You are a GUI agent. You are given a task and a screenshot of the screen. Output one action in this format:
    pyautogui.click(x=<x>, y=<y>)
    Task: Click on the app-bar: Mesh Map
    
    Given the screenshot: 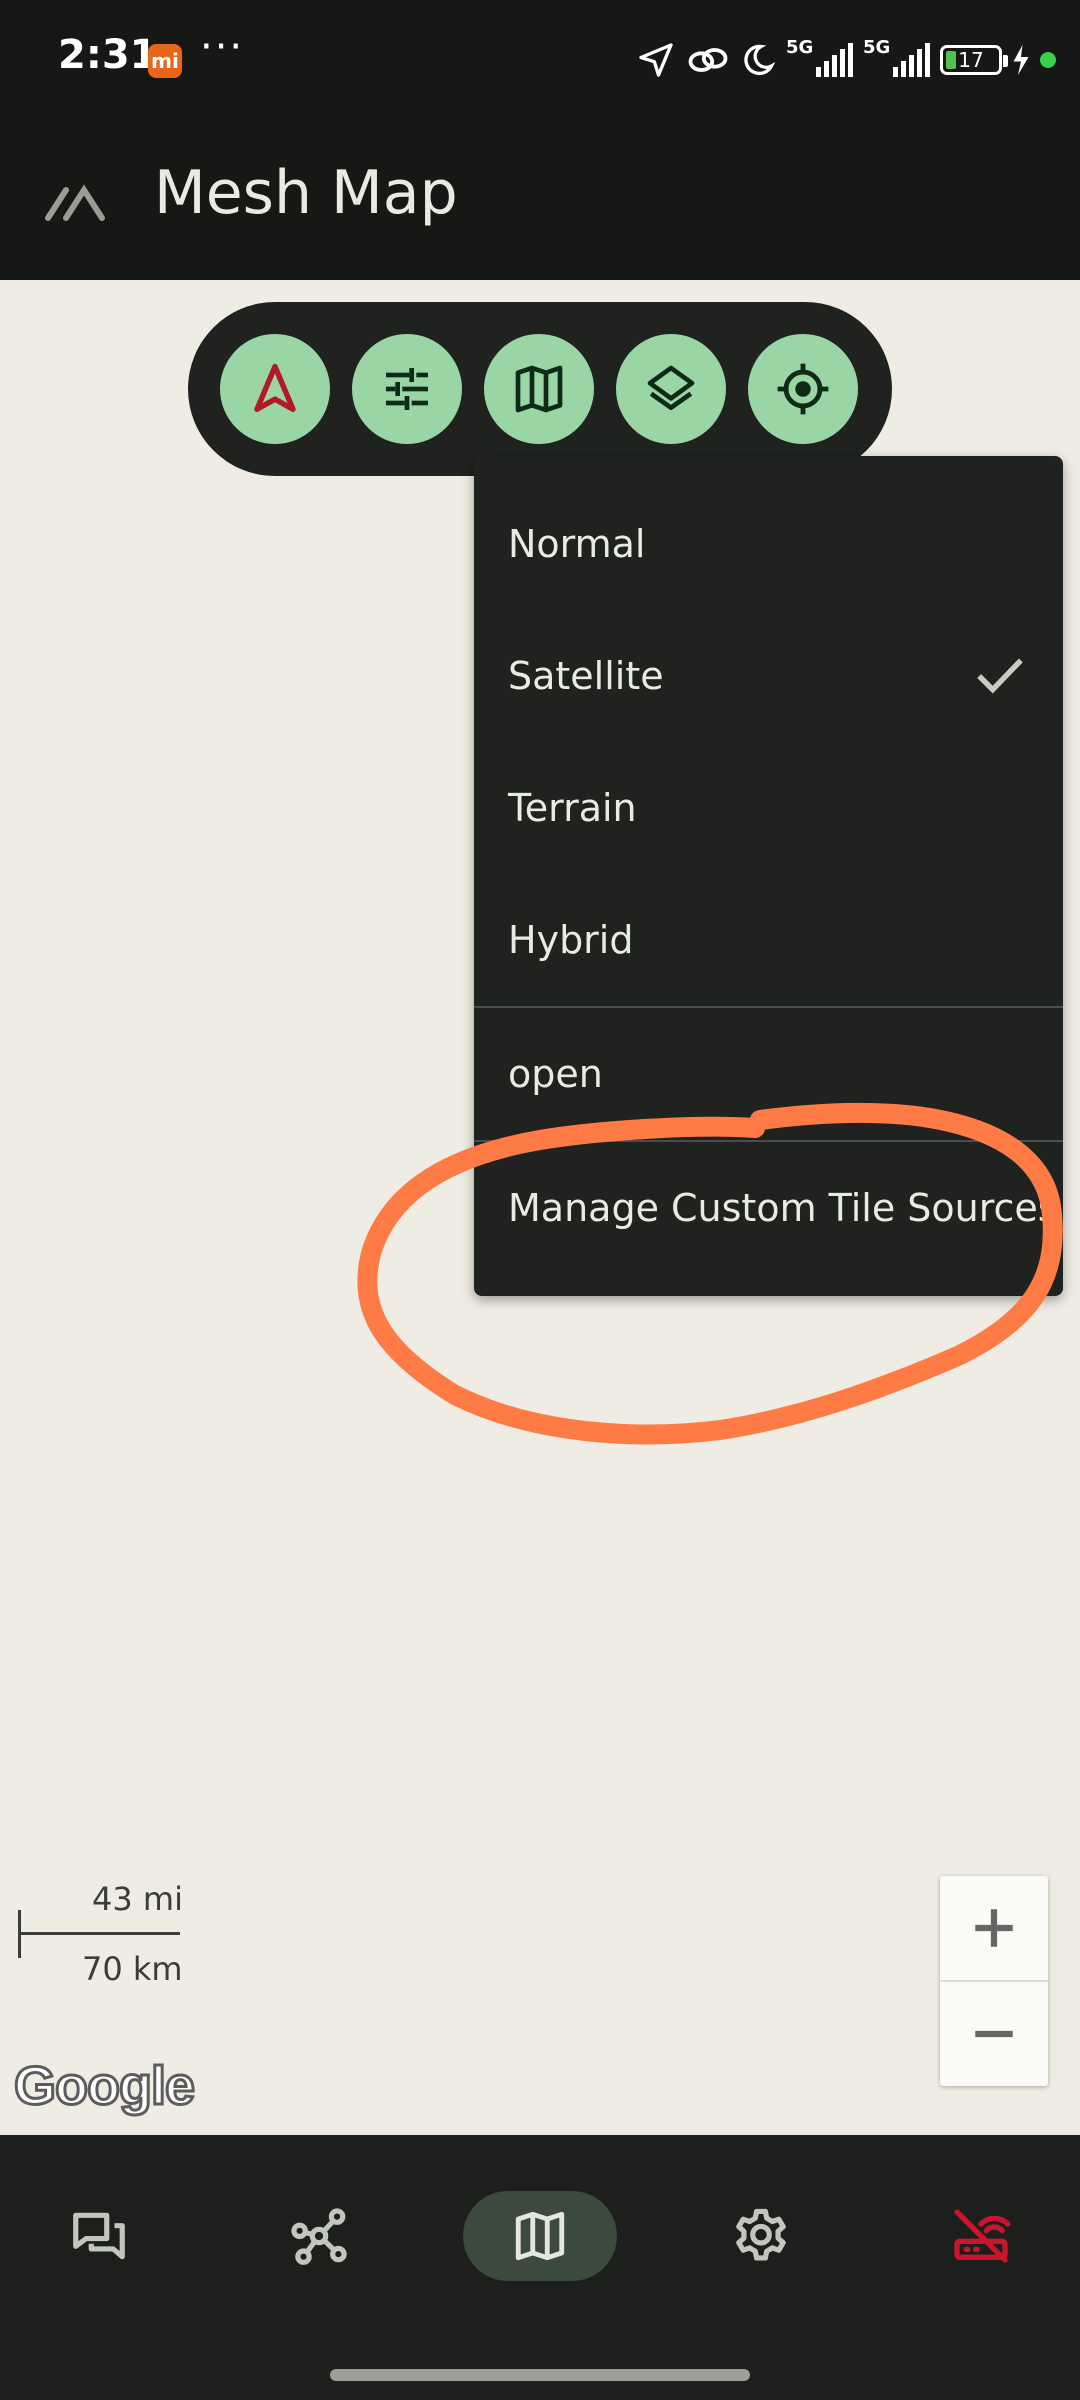 What is the action you would take?
    pyautogui.click(x=540, y=200)
    